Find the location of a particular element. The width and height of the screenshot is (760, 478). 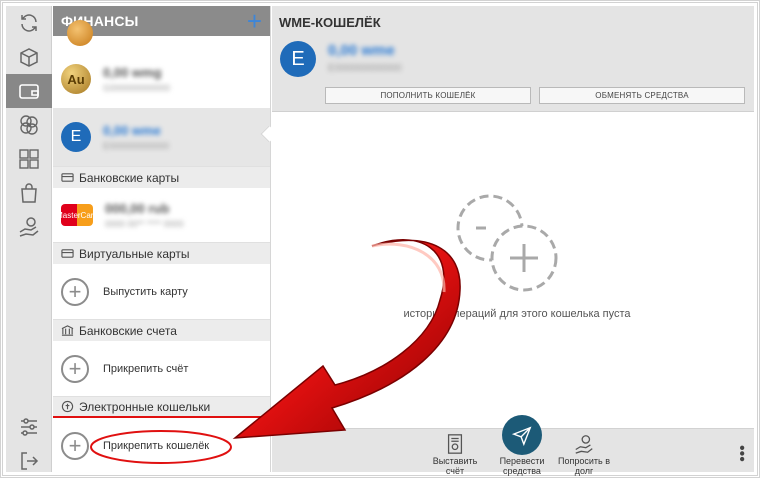

borrow-request-label: Попросить в долг is located at coordinates (584, 466).